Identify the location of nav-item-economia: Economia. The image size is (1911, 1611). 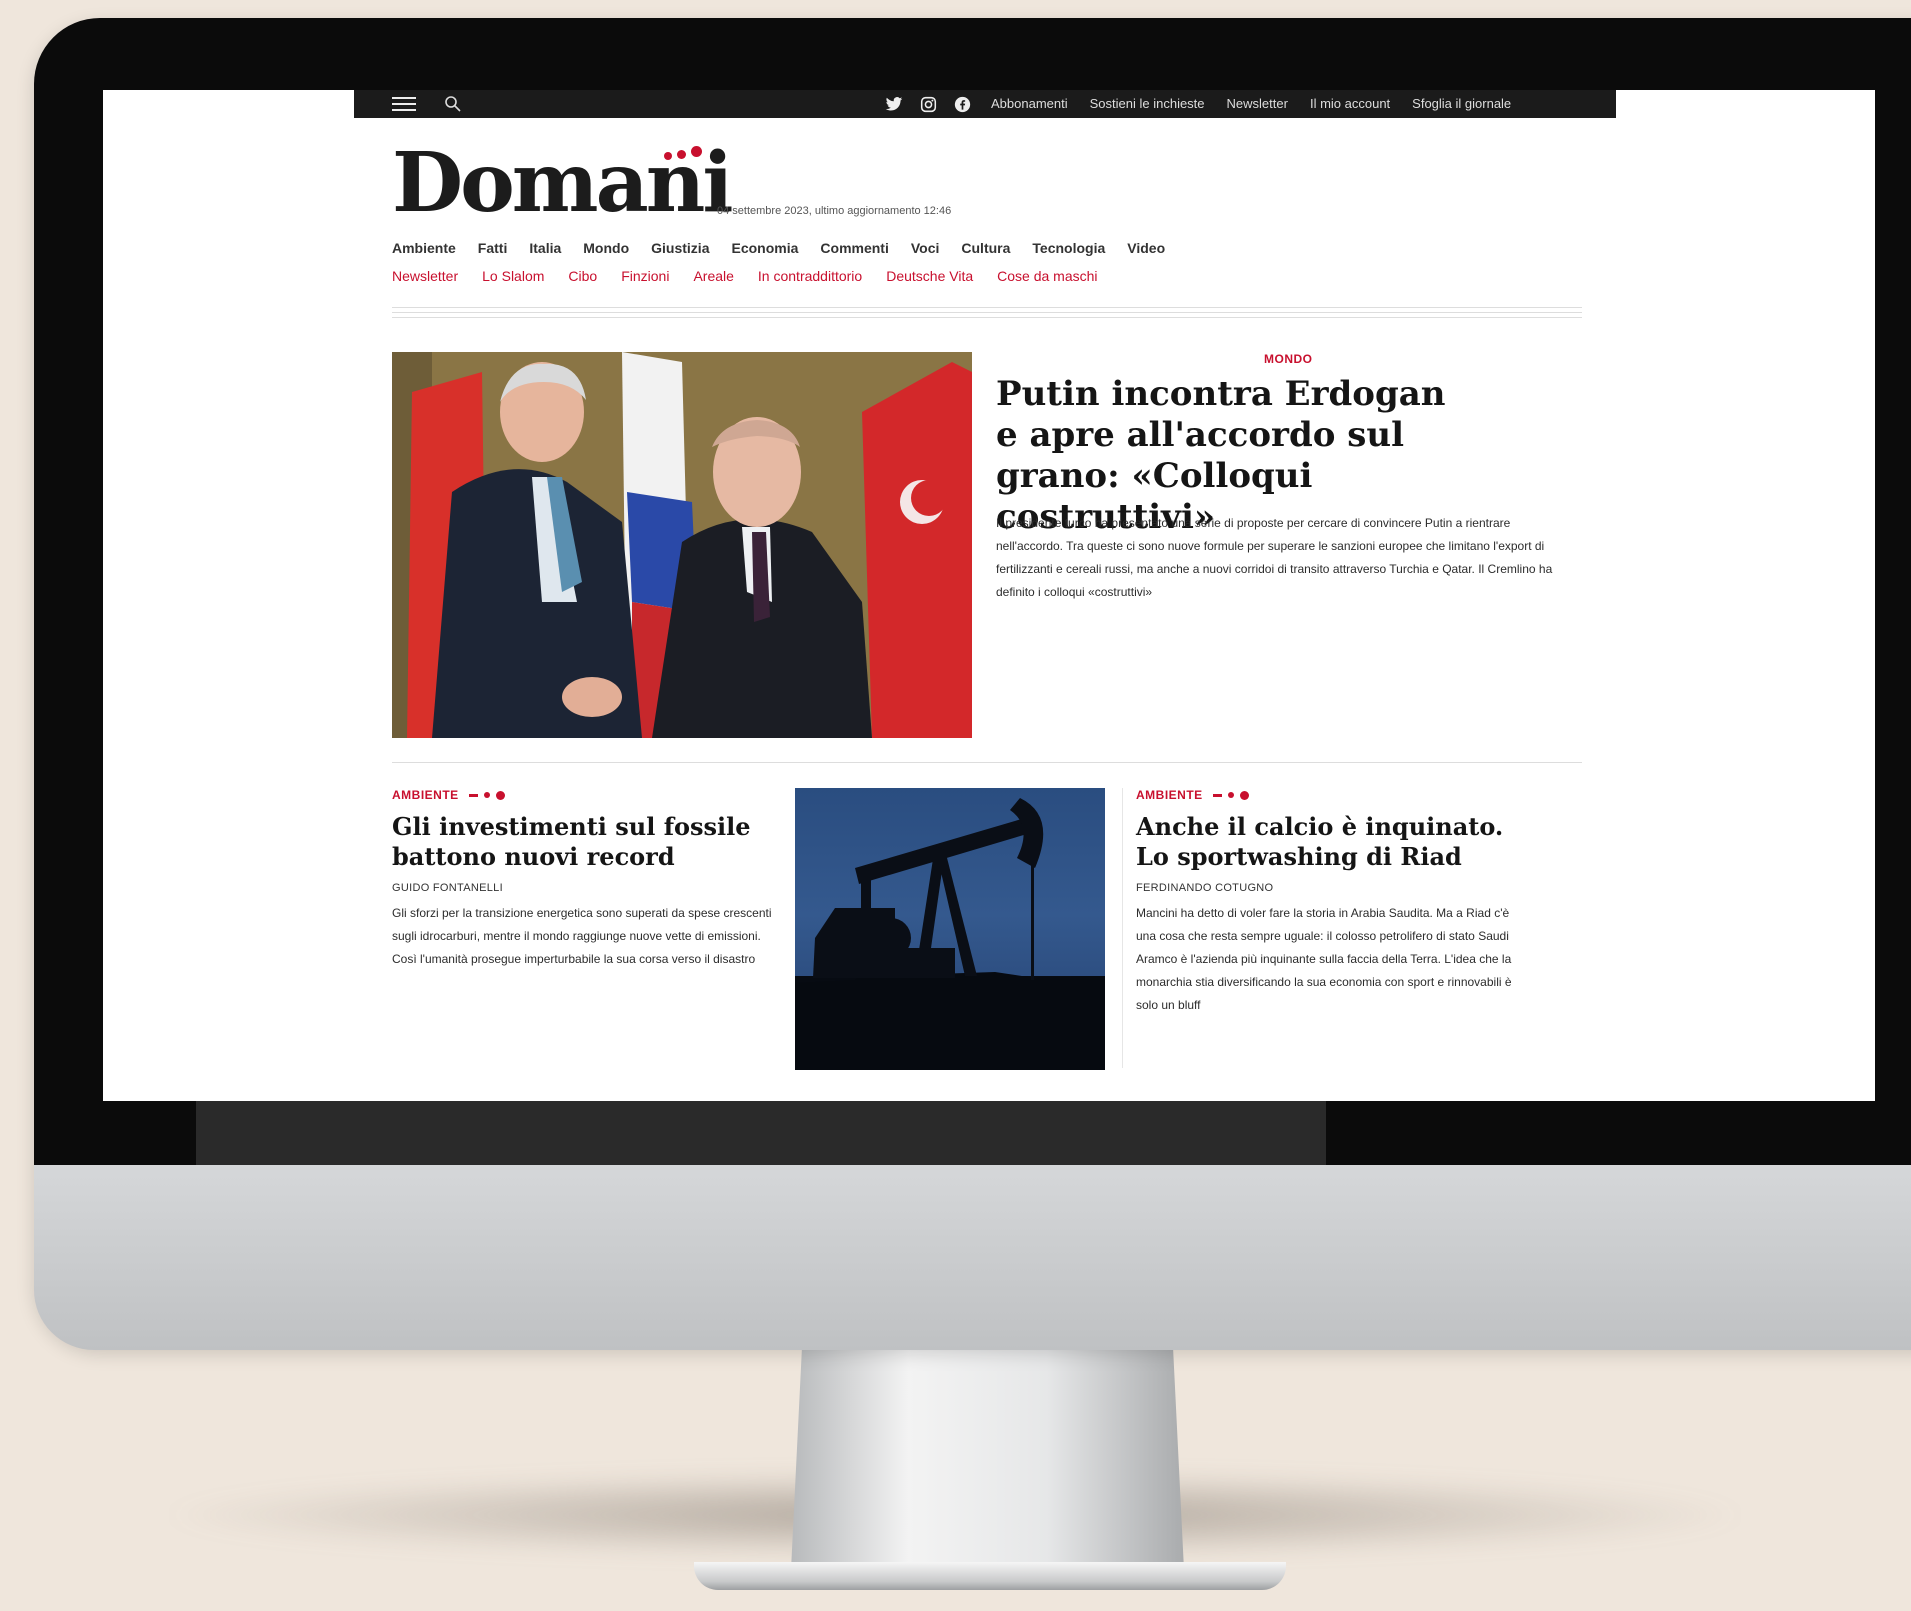
(765, 248).